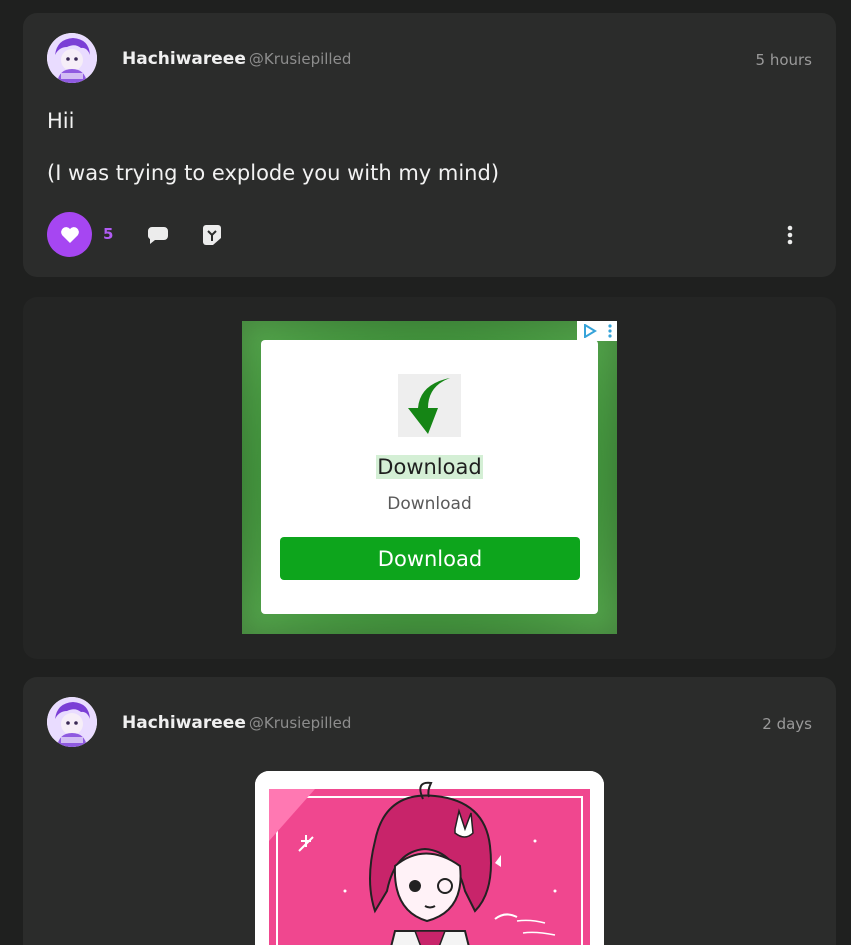  What do you see at coordinates (784, 60) in the screenshot?
I see `timestamp: 5 hours` at bounding box center [784, 60].